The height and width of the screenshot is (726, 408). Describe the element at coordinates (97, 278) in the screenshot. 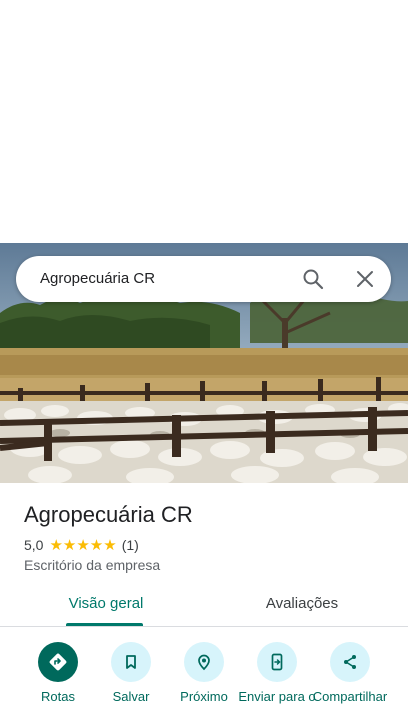

I see `search-input: Agropecuária CR` at that location.